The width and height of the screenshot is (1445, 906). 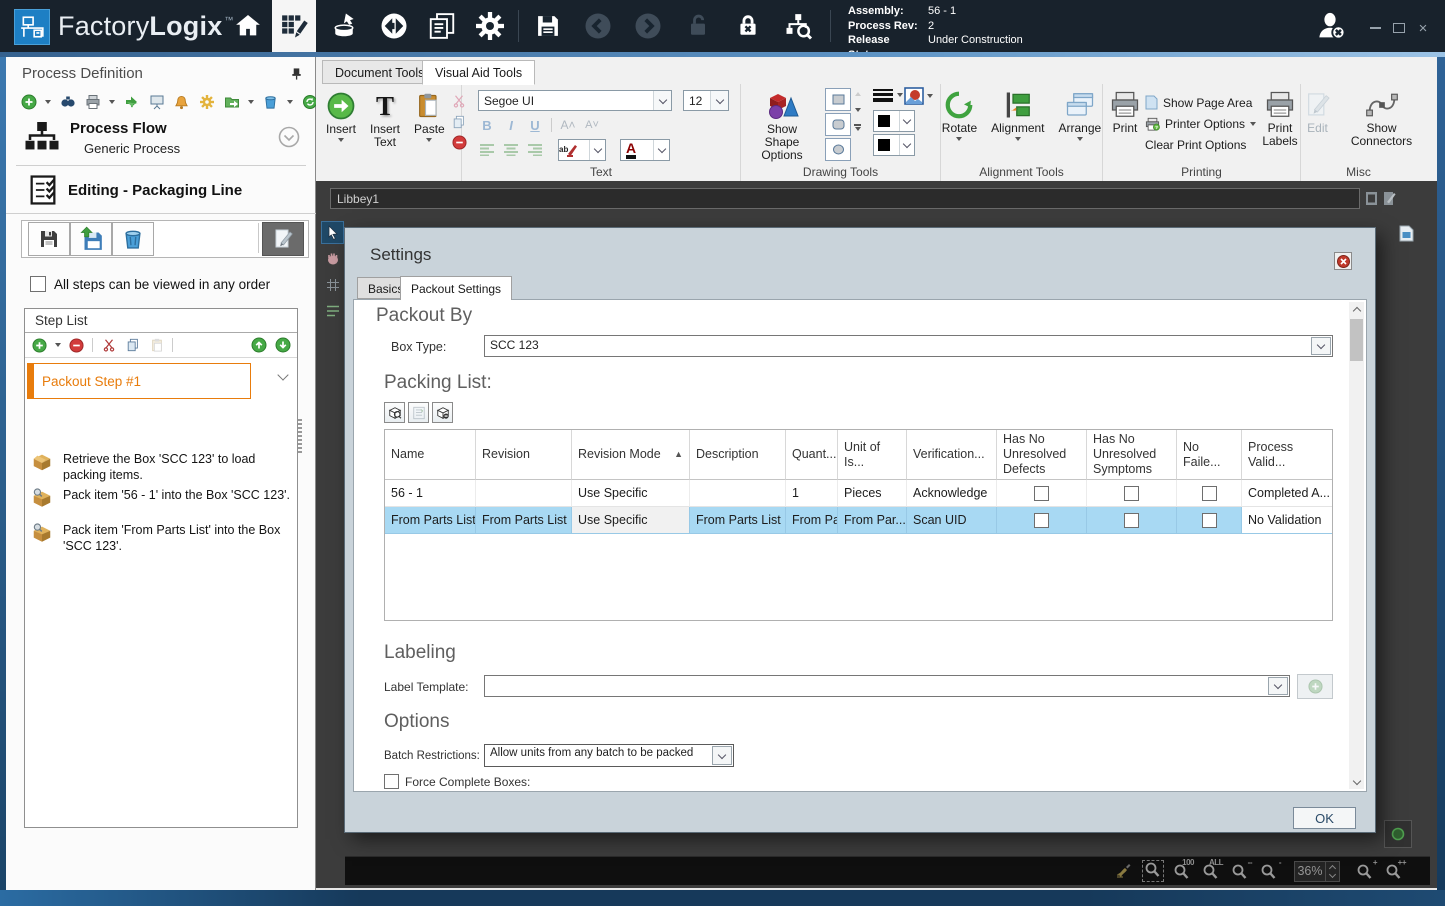 What do you see at coordinates (798, 26) in the screenshot?
I see `process-audit-button` at bounding box center [798, 26].